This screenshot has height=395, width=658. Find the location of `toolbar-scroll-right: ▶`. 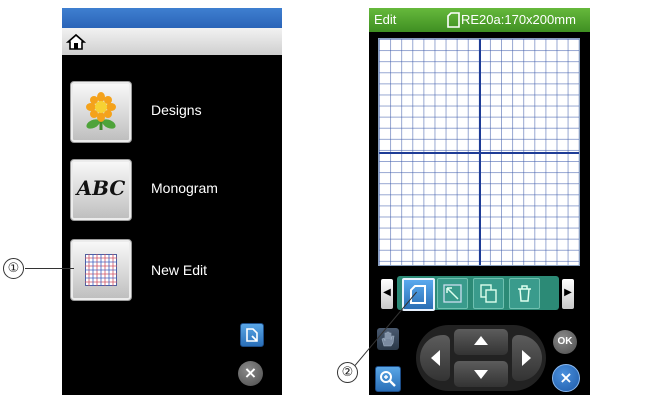

toolbar-scroll-right: ▶ is located at coordinates (568, 294).